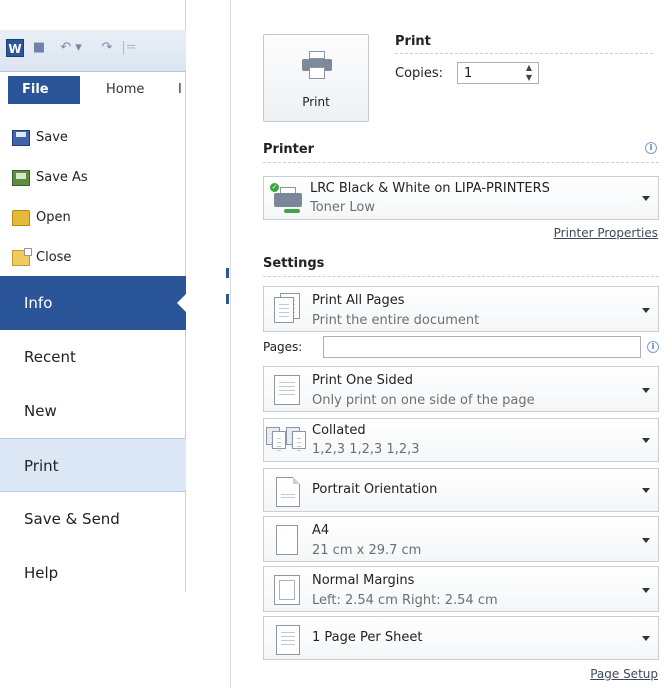  I want to click on margins-title: Normal Margins, so click(363, 580).